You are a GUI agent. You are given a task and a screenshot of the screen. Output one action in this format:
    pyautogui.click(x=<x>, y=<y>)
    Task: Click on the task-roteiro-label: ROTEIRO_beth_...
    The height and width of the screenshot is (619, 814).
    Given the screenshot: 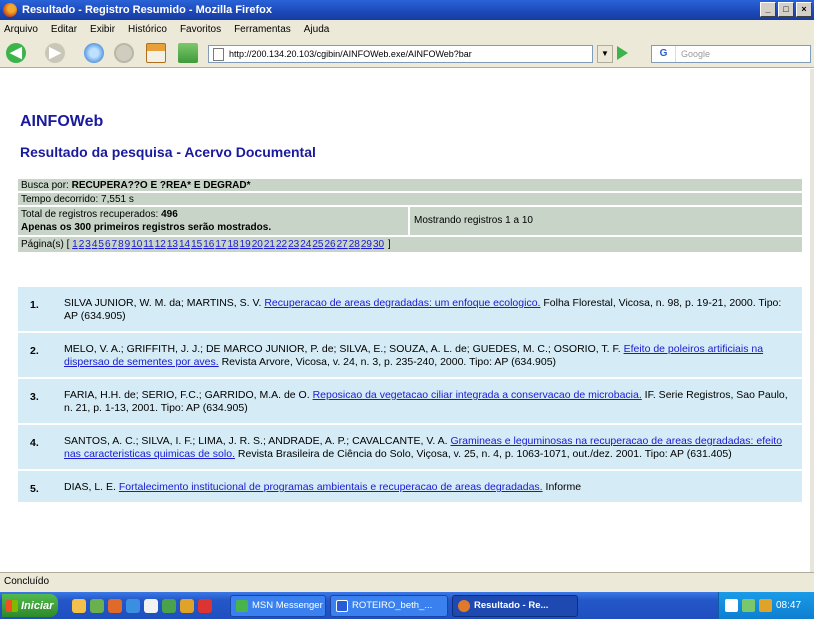 What is the action you would take?
    pyautogui.click(x=392, y=605)
    